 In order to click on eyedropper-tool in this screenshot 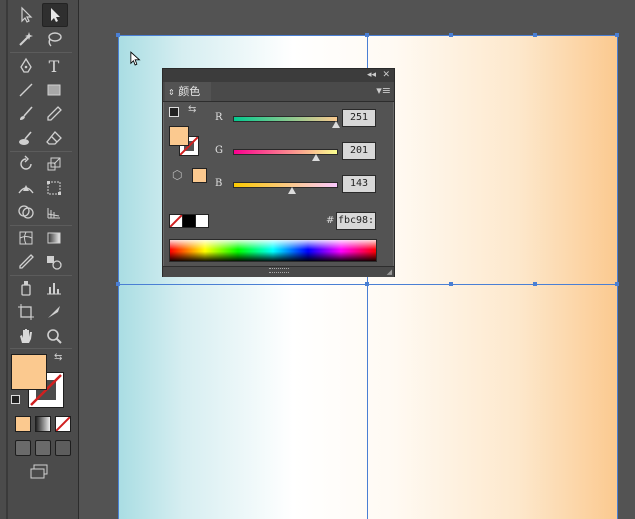, I will do `click(26, 262)`.